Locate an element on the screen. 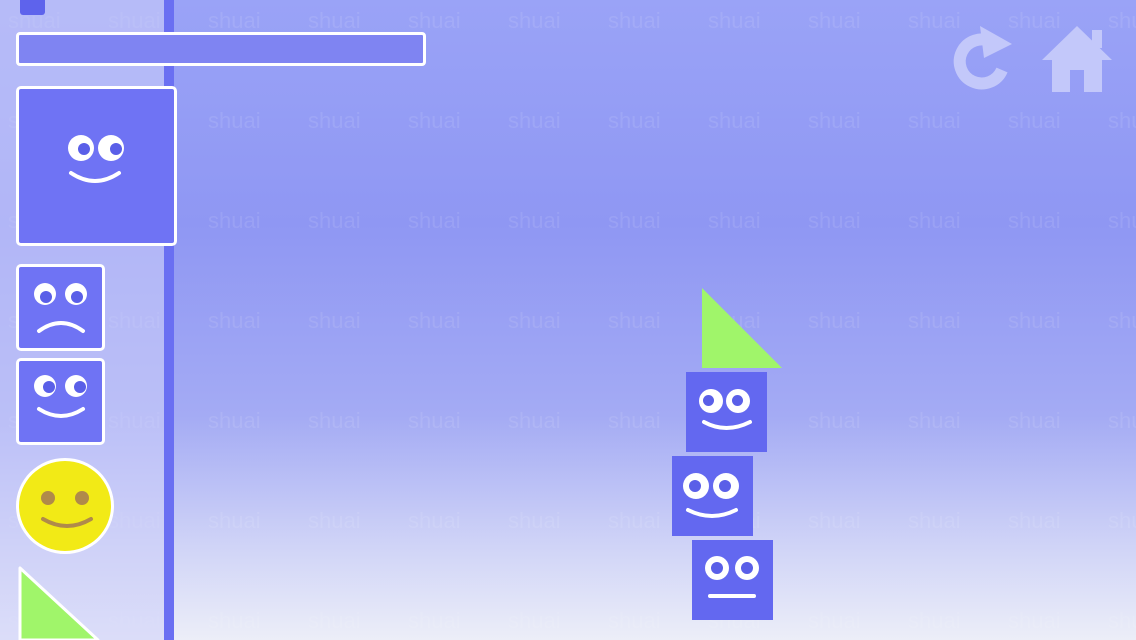 Image resolution: width=1136 pixels, height=640 pixels. restart-icon is located at coordinates (985, 59).